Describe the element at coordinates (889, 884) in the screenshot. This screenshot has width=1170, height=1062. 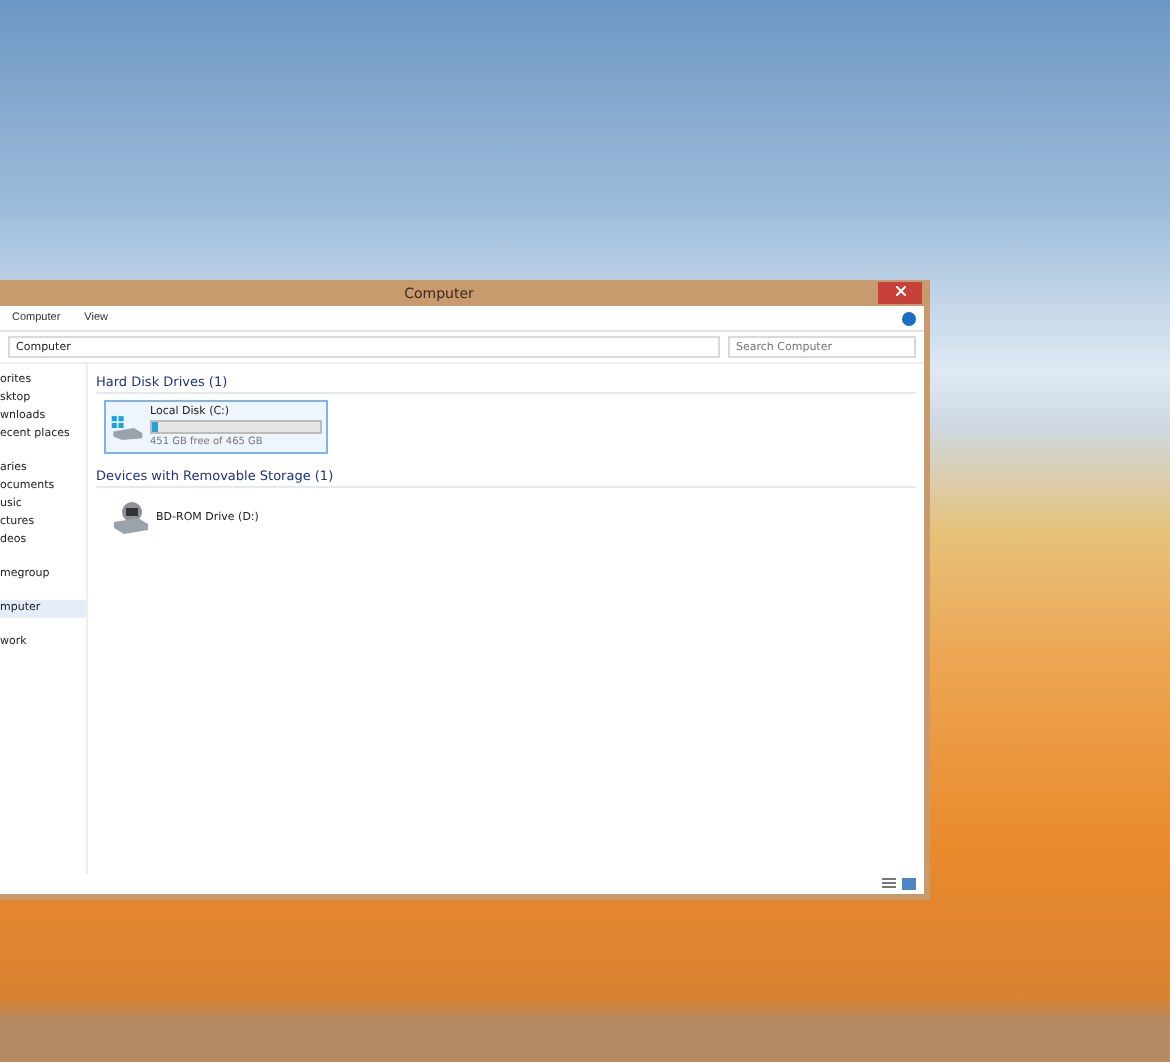
I see `details-view-icon` at that location.